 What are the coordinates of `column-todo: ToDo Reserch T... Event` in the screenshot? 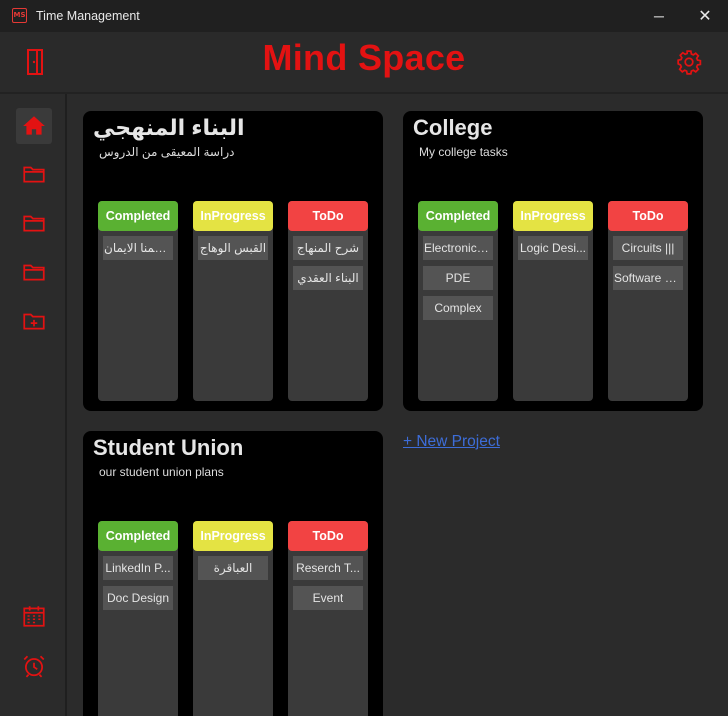 It's located at (328, 618).